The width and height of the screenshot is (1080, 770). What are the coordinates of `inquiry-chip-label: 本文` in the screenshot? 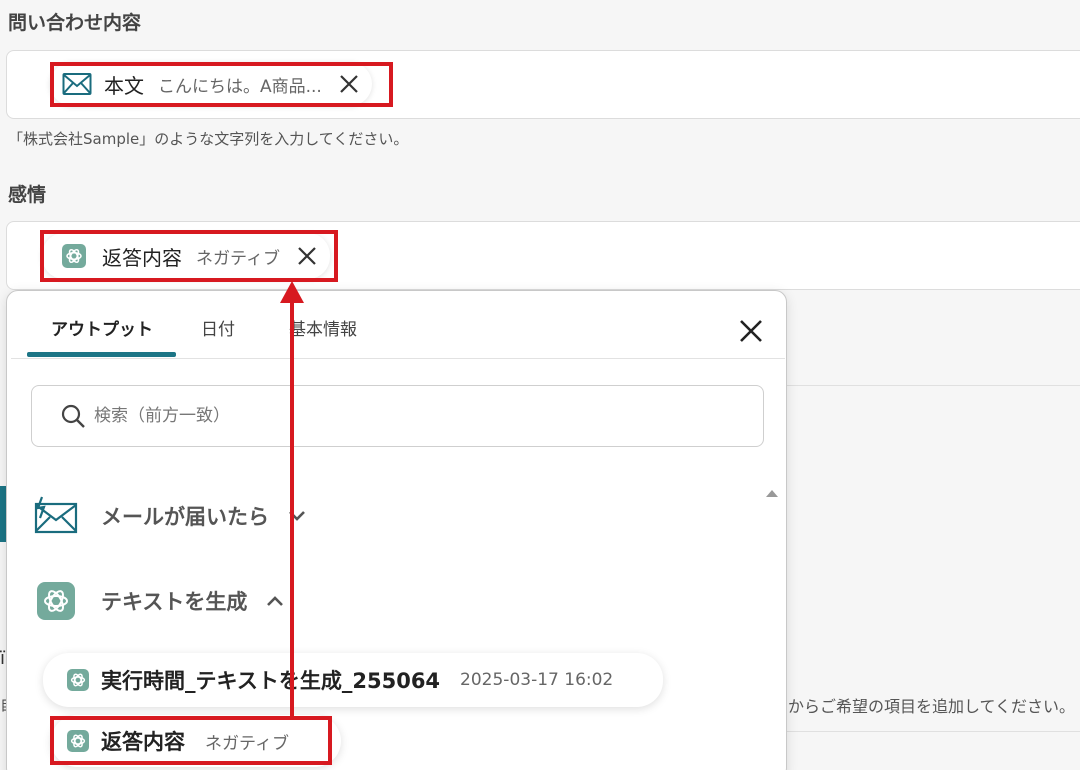 It's located at (124, 85).